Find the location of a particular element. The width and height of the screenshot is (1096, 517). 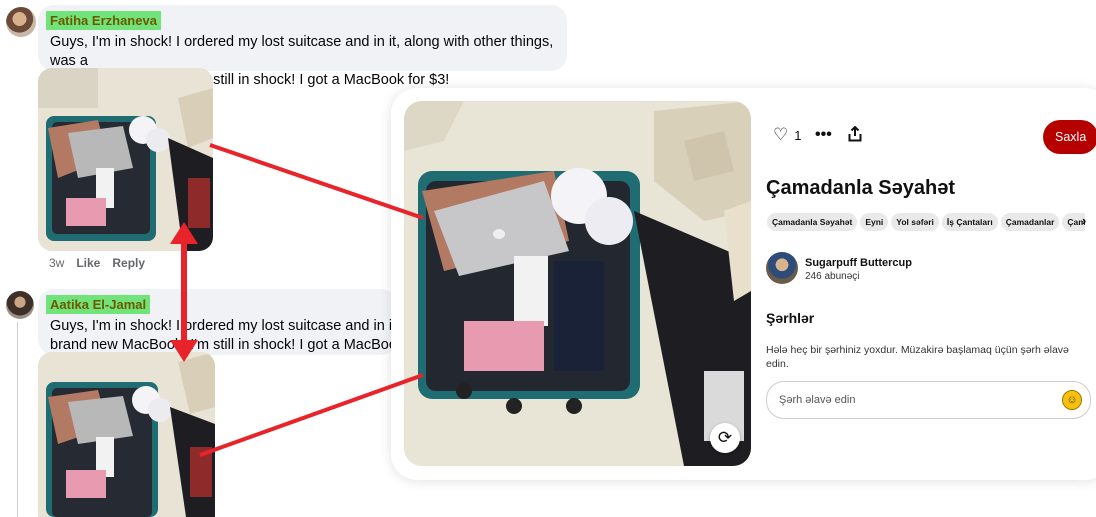

like-link: Like is located at coordinates (88, 263).